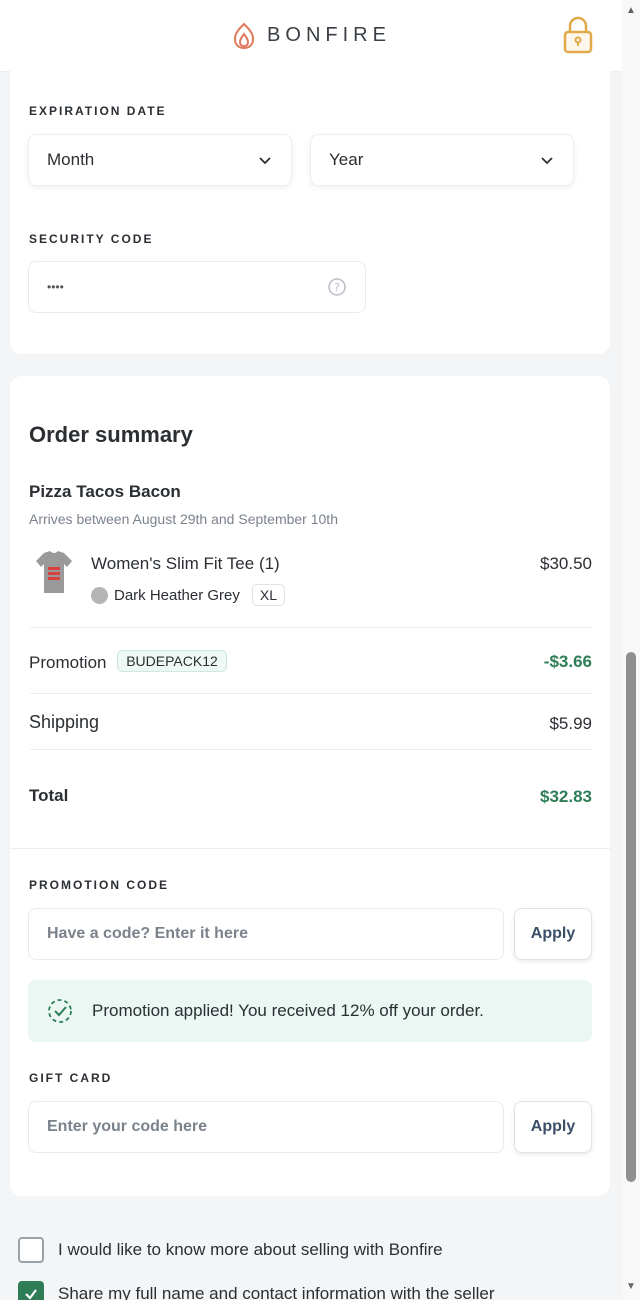 This screenshot has height=1300, width=640. Describe the element at coordinates (54, 572) in the screenshot. I see `tshirt-thumbnail` at that location.